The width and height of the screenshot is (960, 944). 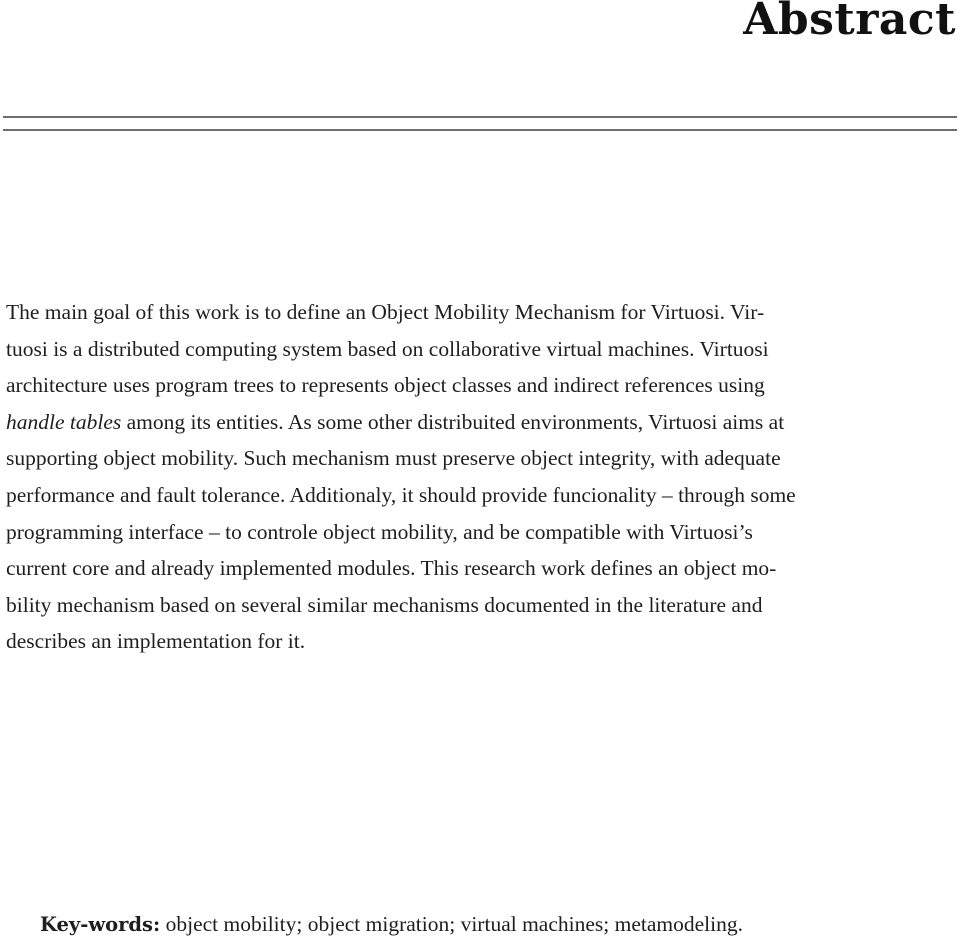 I want to click on emphasis-handle-tables: handle tables, so click(x=64, y=421).